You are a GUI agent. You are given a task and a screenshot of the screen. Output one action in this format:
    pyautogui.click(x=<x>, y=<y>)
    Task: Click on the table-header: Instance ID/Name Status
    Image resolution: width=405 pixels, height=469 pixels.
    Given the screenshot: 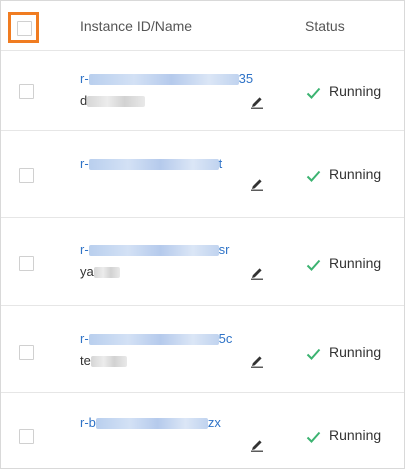 What is the action you would take?
    pyautogui.click(x=202, y=25)
    